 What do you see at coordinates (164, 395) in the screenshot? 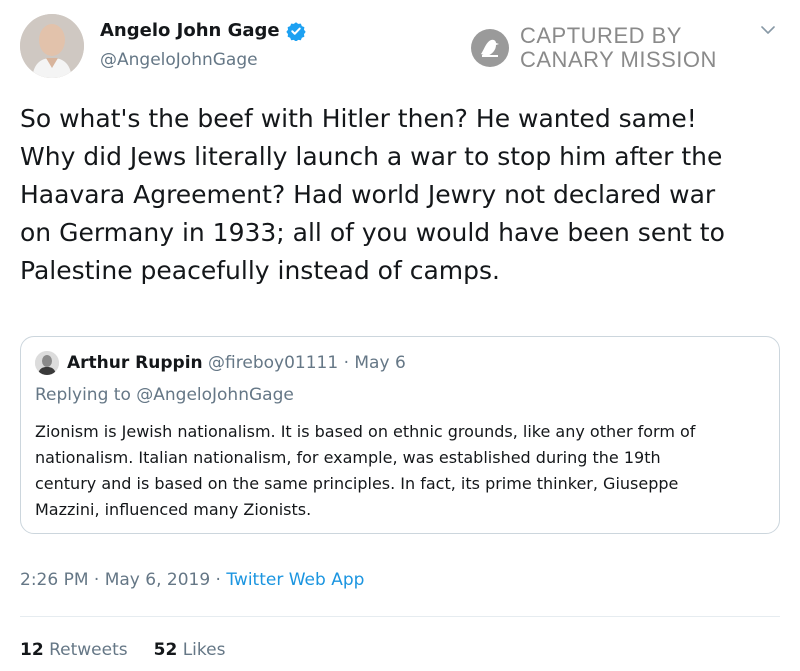
I see `quoted-replying-to: Replying to @AngeloJohnGage` at bounding box center [164, 395].